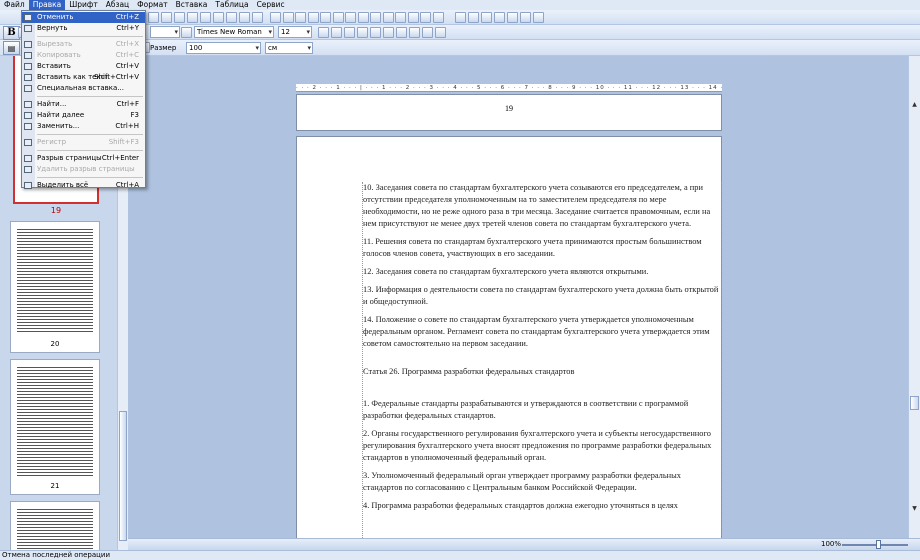 Image resolution: width=920 pixels, height=560 pixels. What do you see at coordinates (192, 5) in the screenshot?
I see `menu-5: Вставка` at bounding box center [192, 5].